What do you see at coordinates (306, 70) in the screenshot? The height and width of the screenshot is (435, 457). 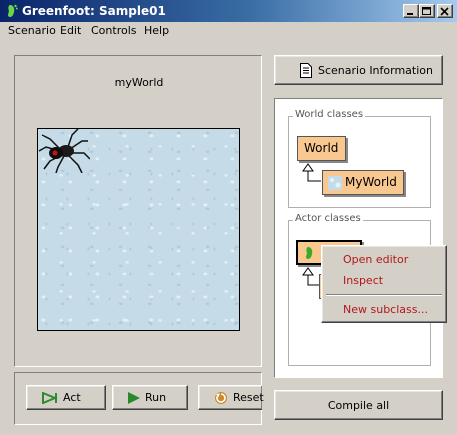 I see `document-icon` at bounding box center [306, 70].